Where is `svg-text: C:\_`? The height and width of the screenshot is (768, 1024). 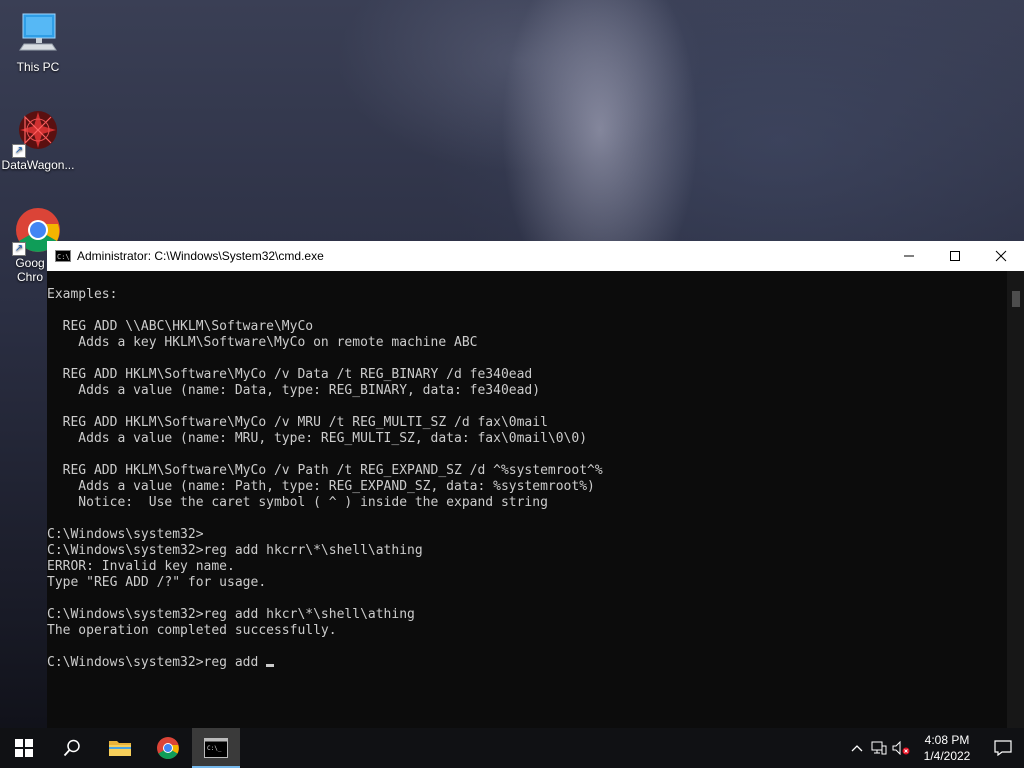 svg-text: C:\_ is located at coordinates (214, 748).